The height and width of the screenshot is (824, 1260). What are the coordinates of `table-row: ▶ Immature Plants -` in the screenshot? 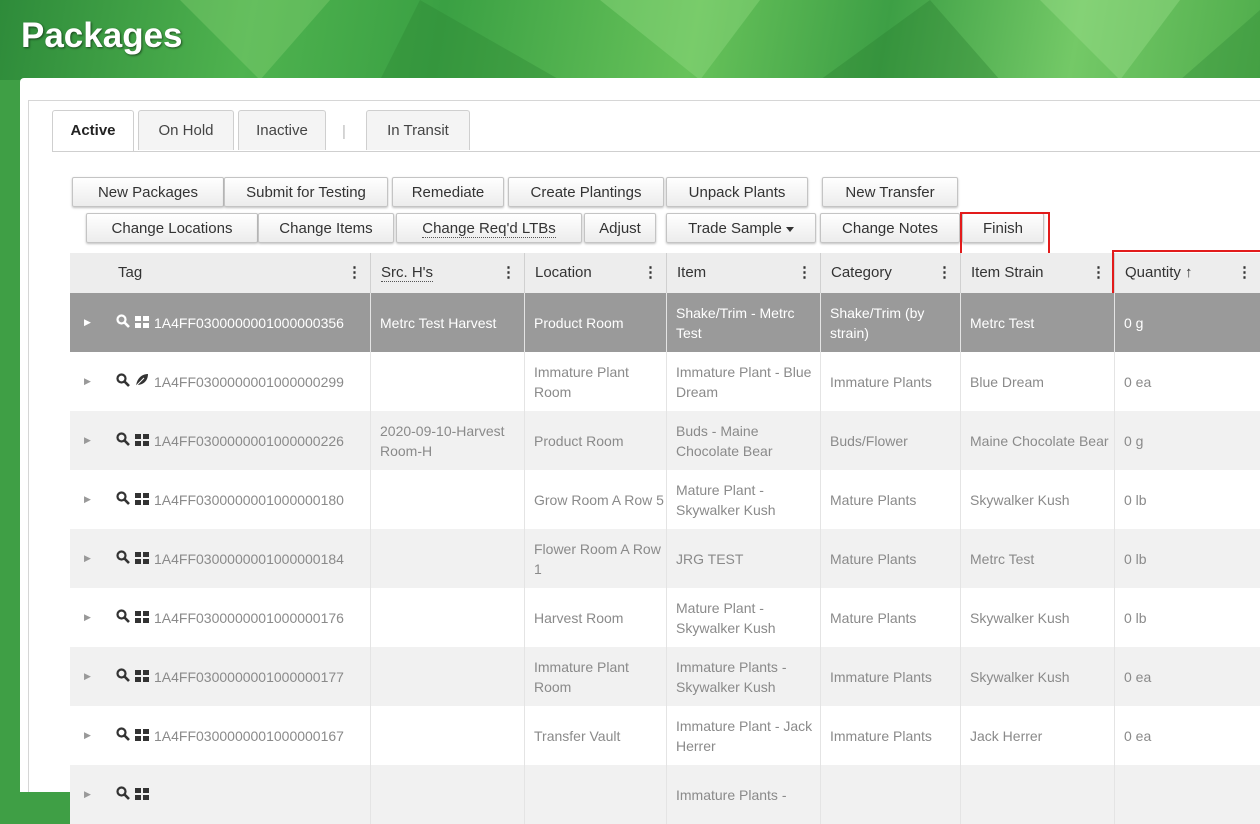 It's located at (665, 794).